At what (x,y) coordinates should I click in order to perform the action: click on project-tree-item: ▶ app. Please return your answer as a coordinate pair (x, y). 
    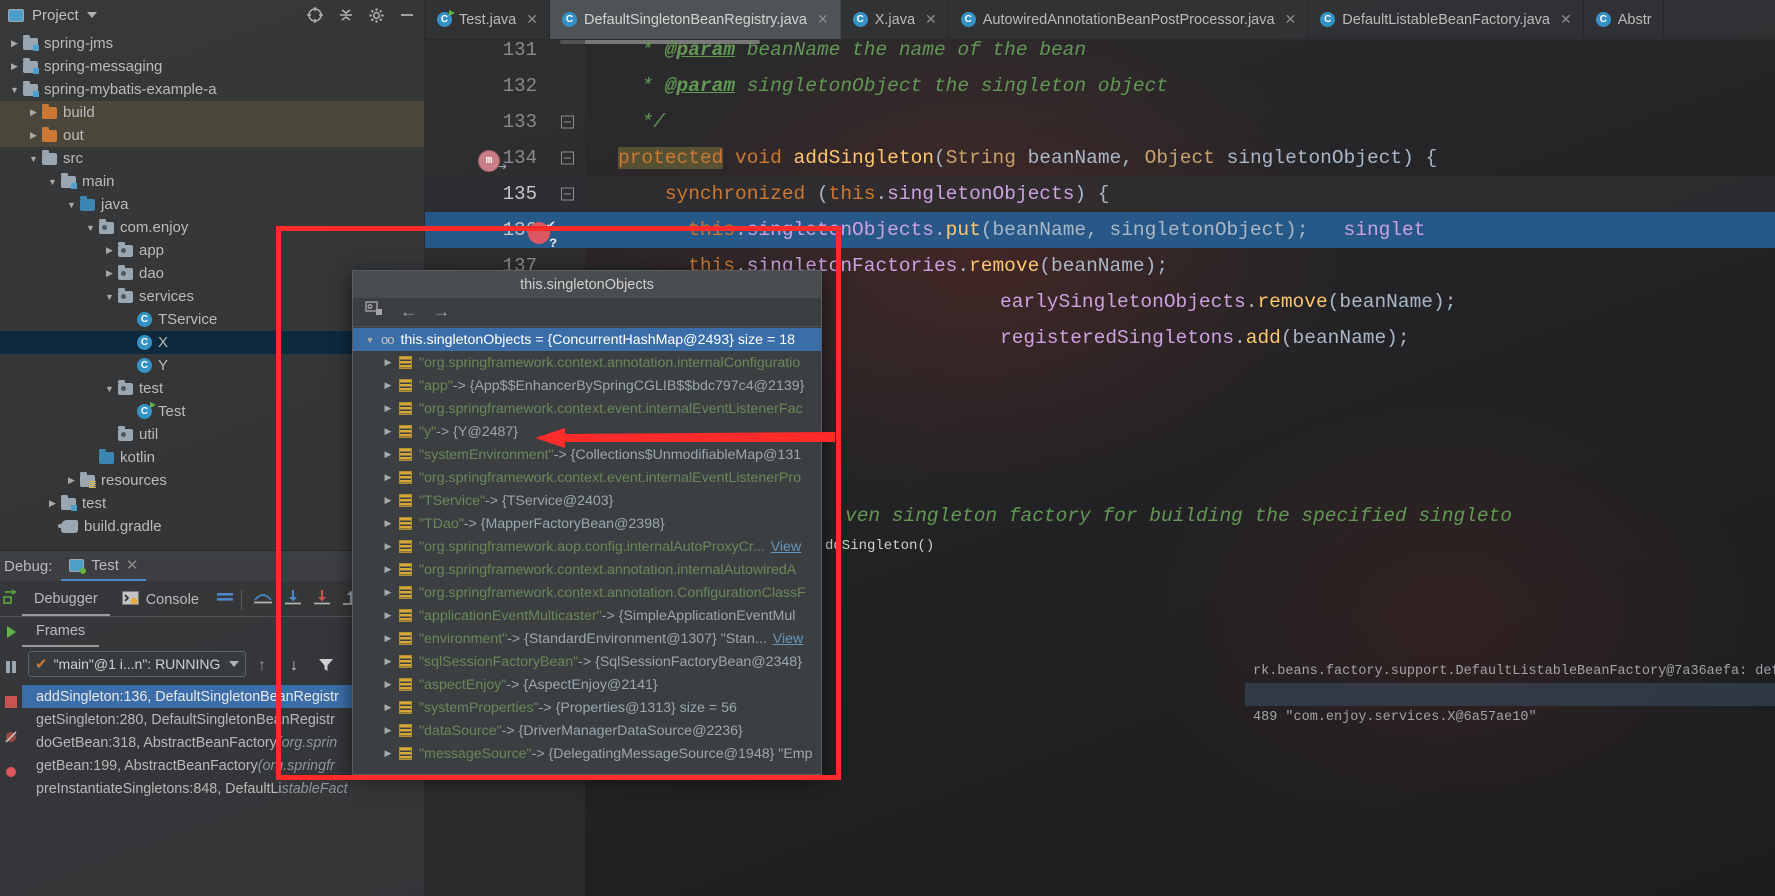
    Looking at the image, I should click on (212, 250).